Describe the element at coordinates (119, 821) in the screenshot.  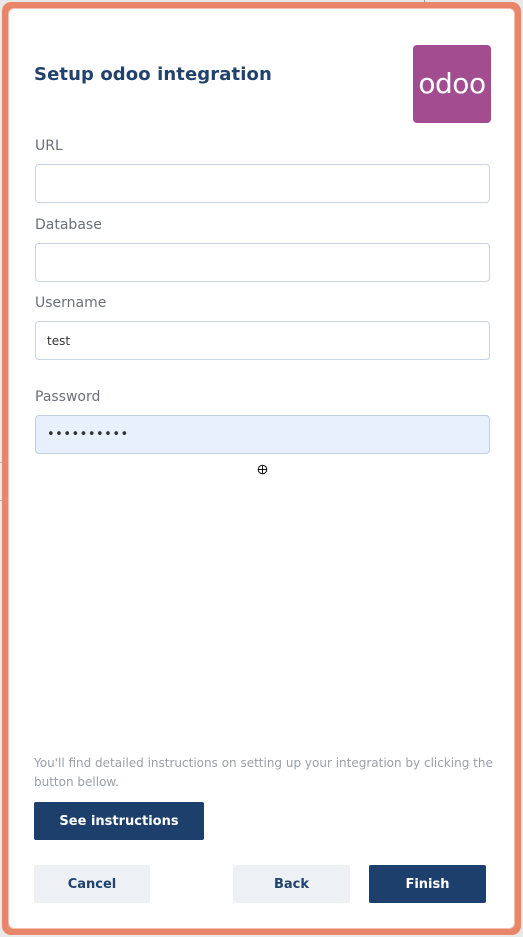
I see `see-instructions-button: See instructions` at that location.